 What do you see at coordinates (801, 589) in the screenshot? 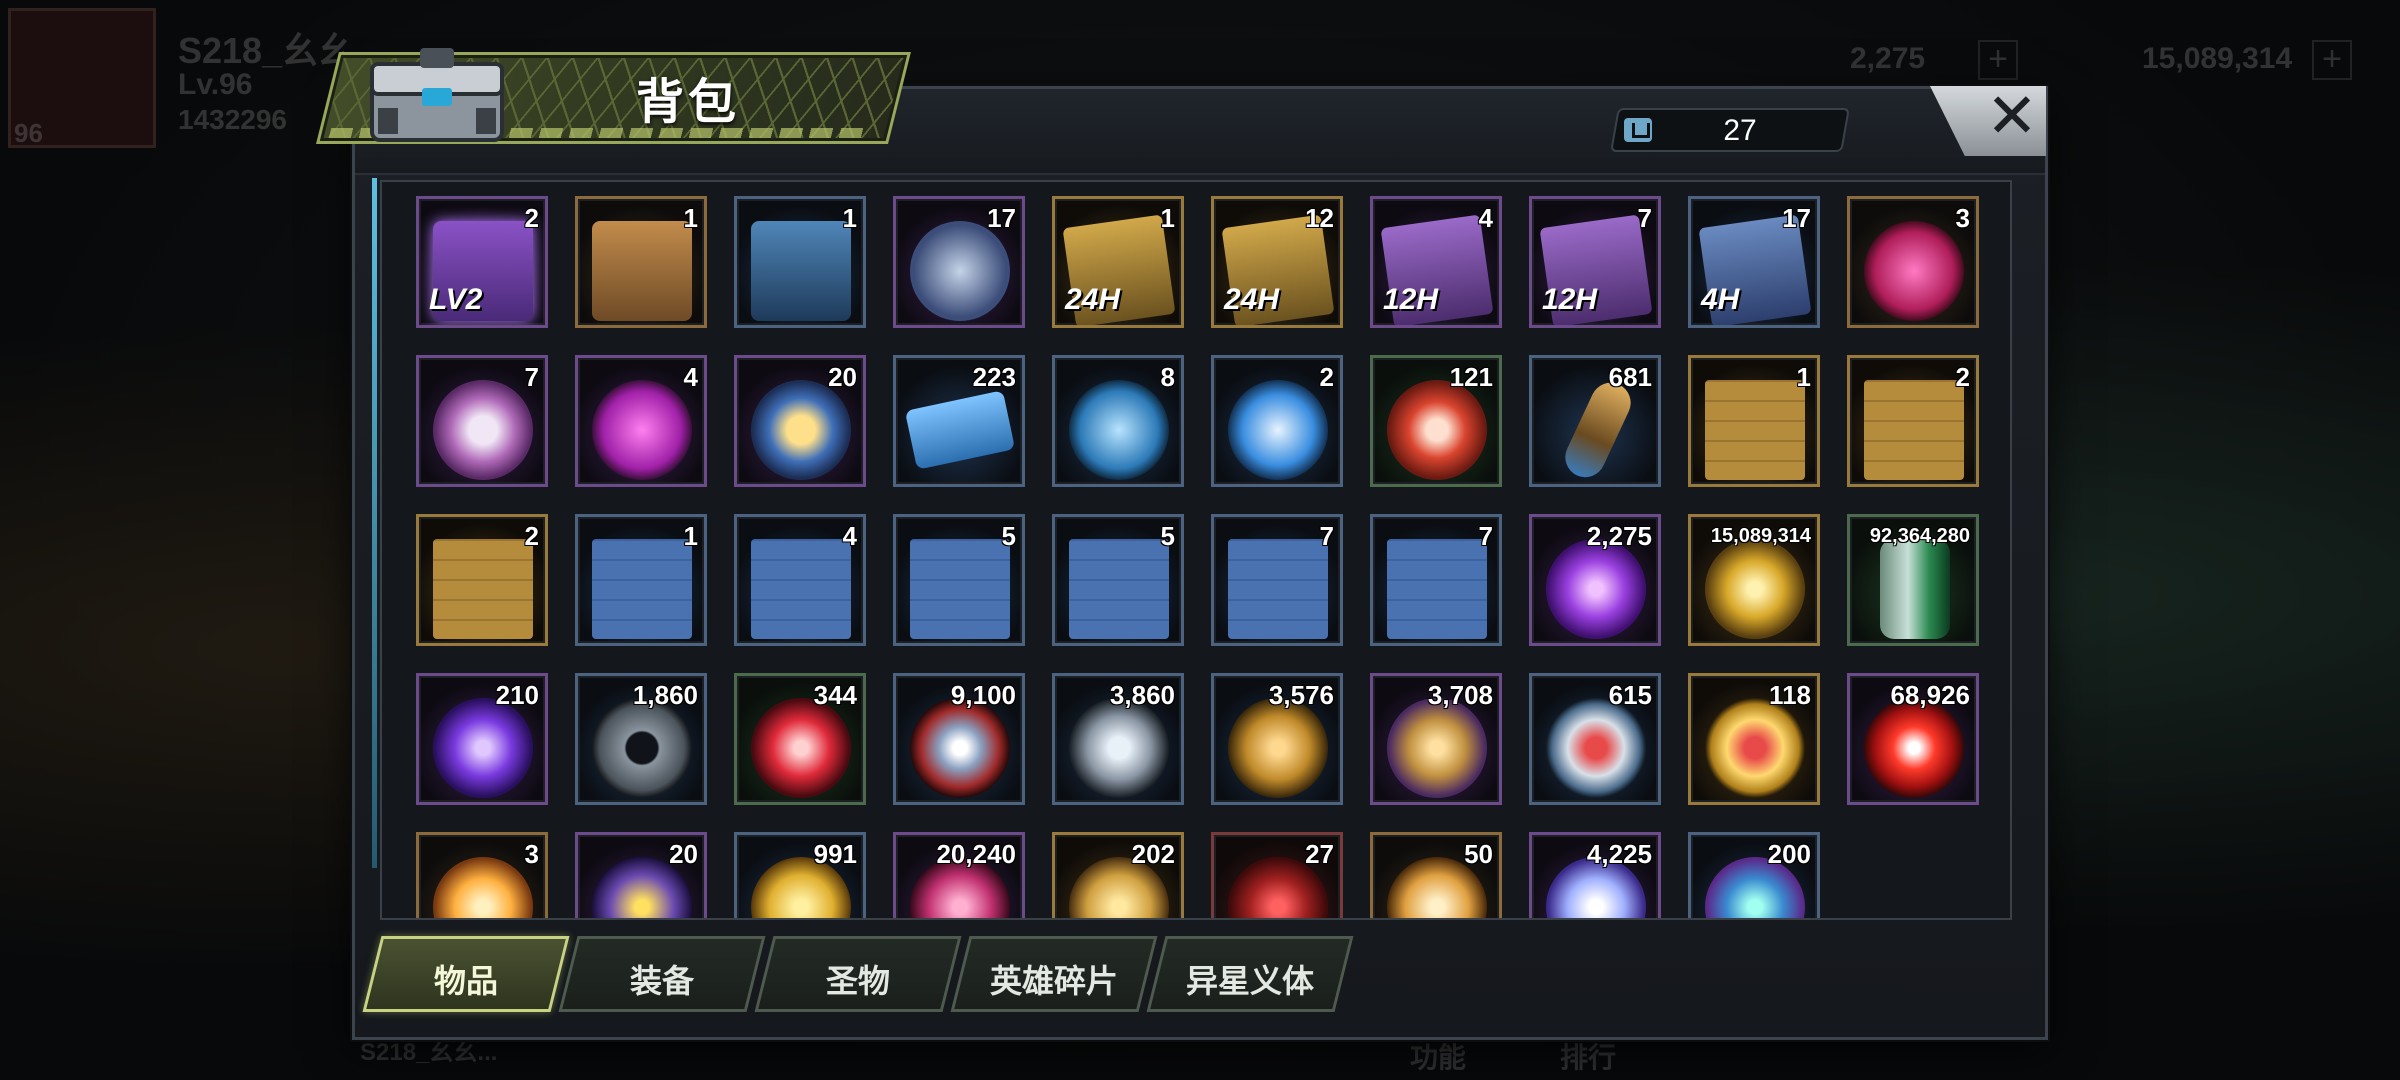
I see `blueprint-pistol-blue-icon` at bounding box center [801, 589].